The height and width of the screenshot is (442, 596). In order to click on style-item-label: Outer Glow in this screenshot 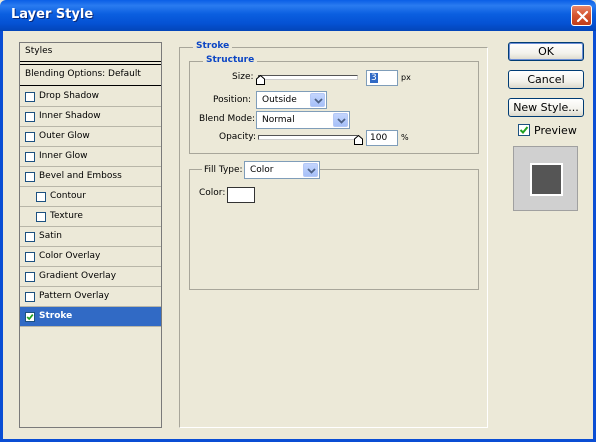, I will do `click(64, 136)`.